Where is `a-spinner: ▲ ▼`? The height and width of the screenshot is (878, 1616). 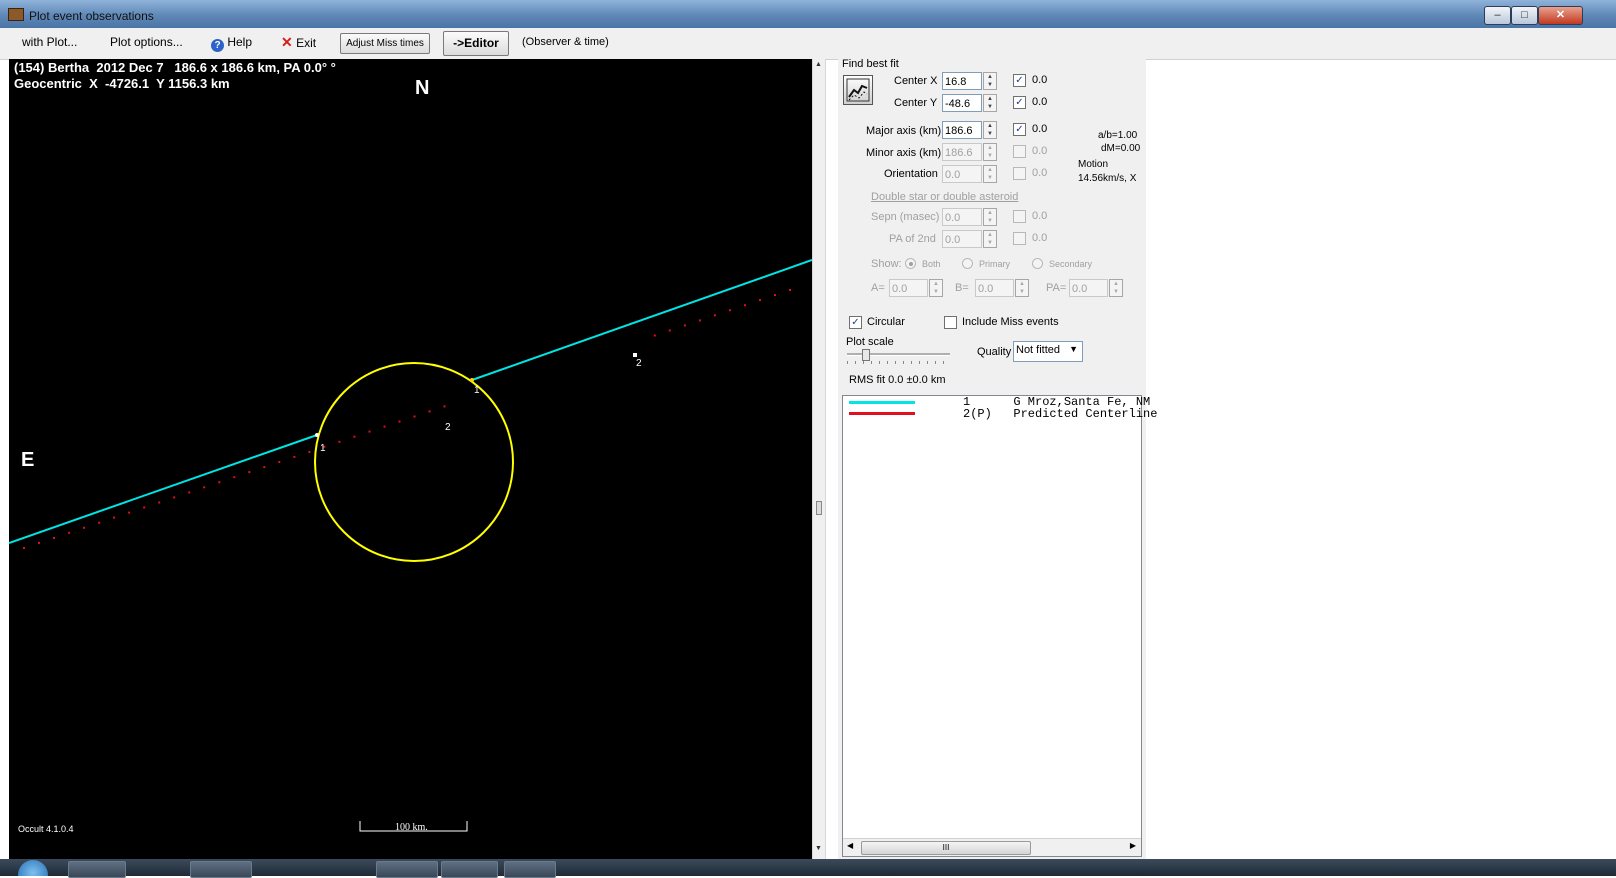
a-spinner: ▲ ▼ is located at coordinates (936, 288).